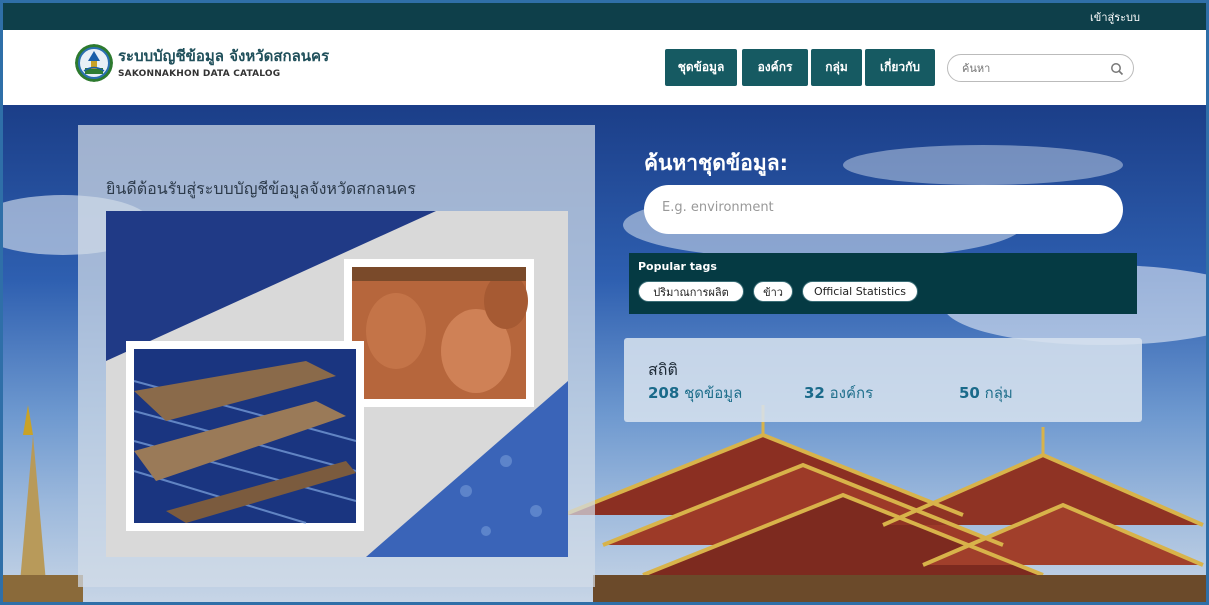 Image resolution: width=1209 pixels, height=605 pixels. Describe the element at coordinates (664, 393) in the screenshot. I see `stat-datasets-count: 208` at that location.